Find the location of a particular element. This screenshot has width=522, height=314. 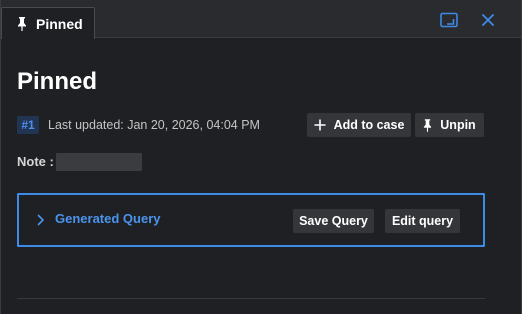

edit-query-label: Edit query is located at coordinates (422, 221).